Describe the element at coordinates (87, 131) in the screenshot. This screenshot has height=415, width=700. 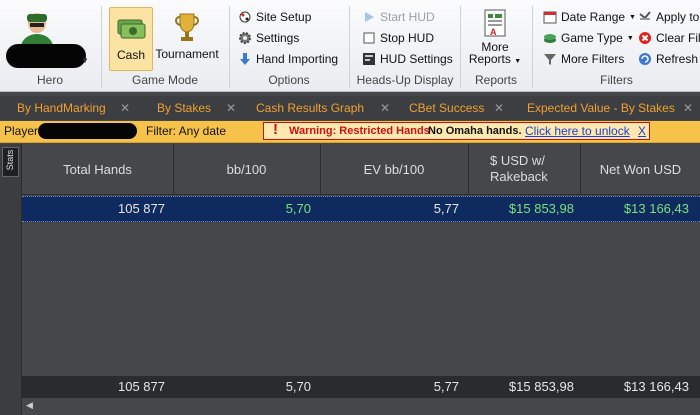
I see `player-name-redacted` at that location.